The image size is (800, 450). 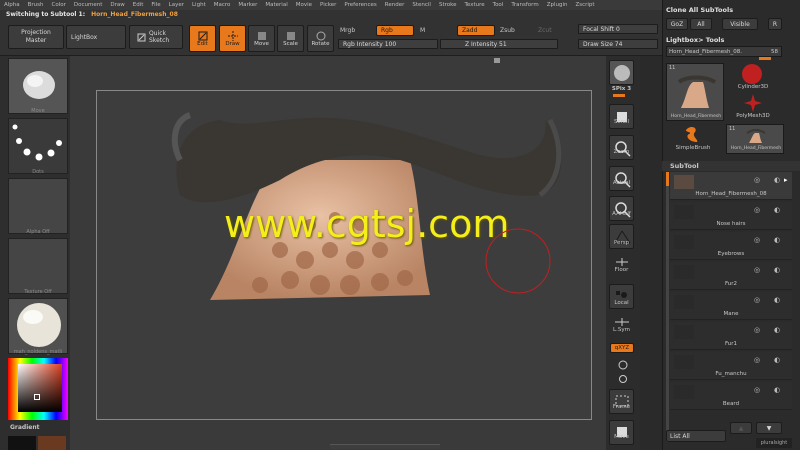 What do you see at coordinates (621, 89) in the screenshot?
I see `spix-slider: SPix 3` at bounding box center [621, 89].